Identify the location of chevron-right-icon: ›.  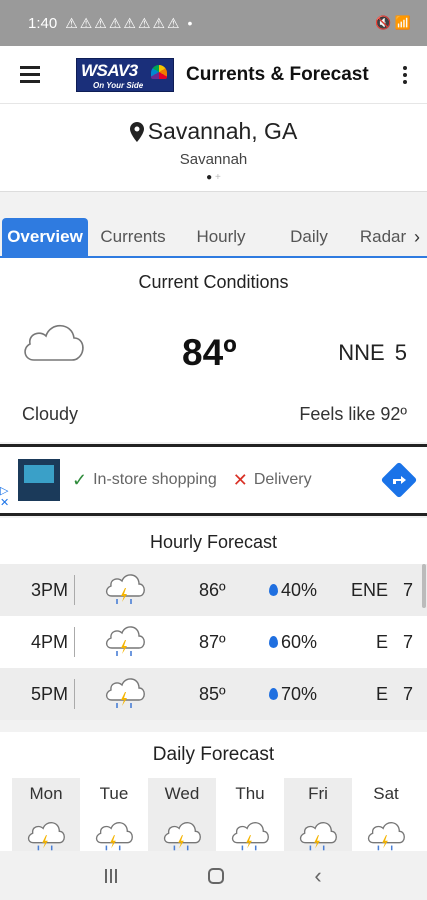
(417, 237).